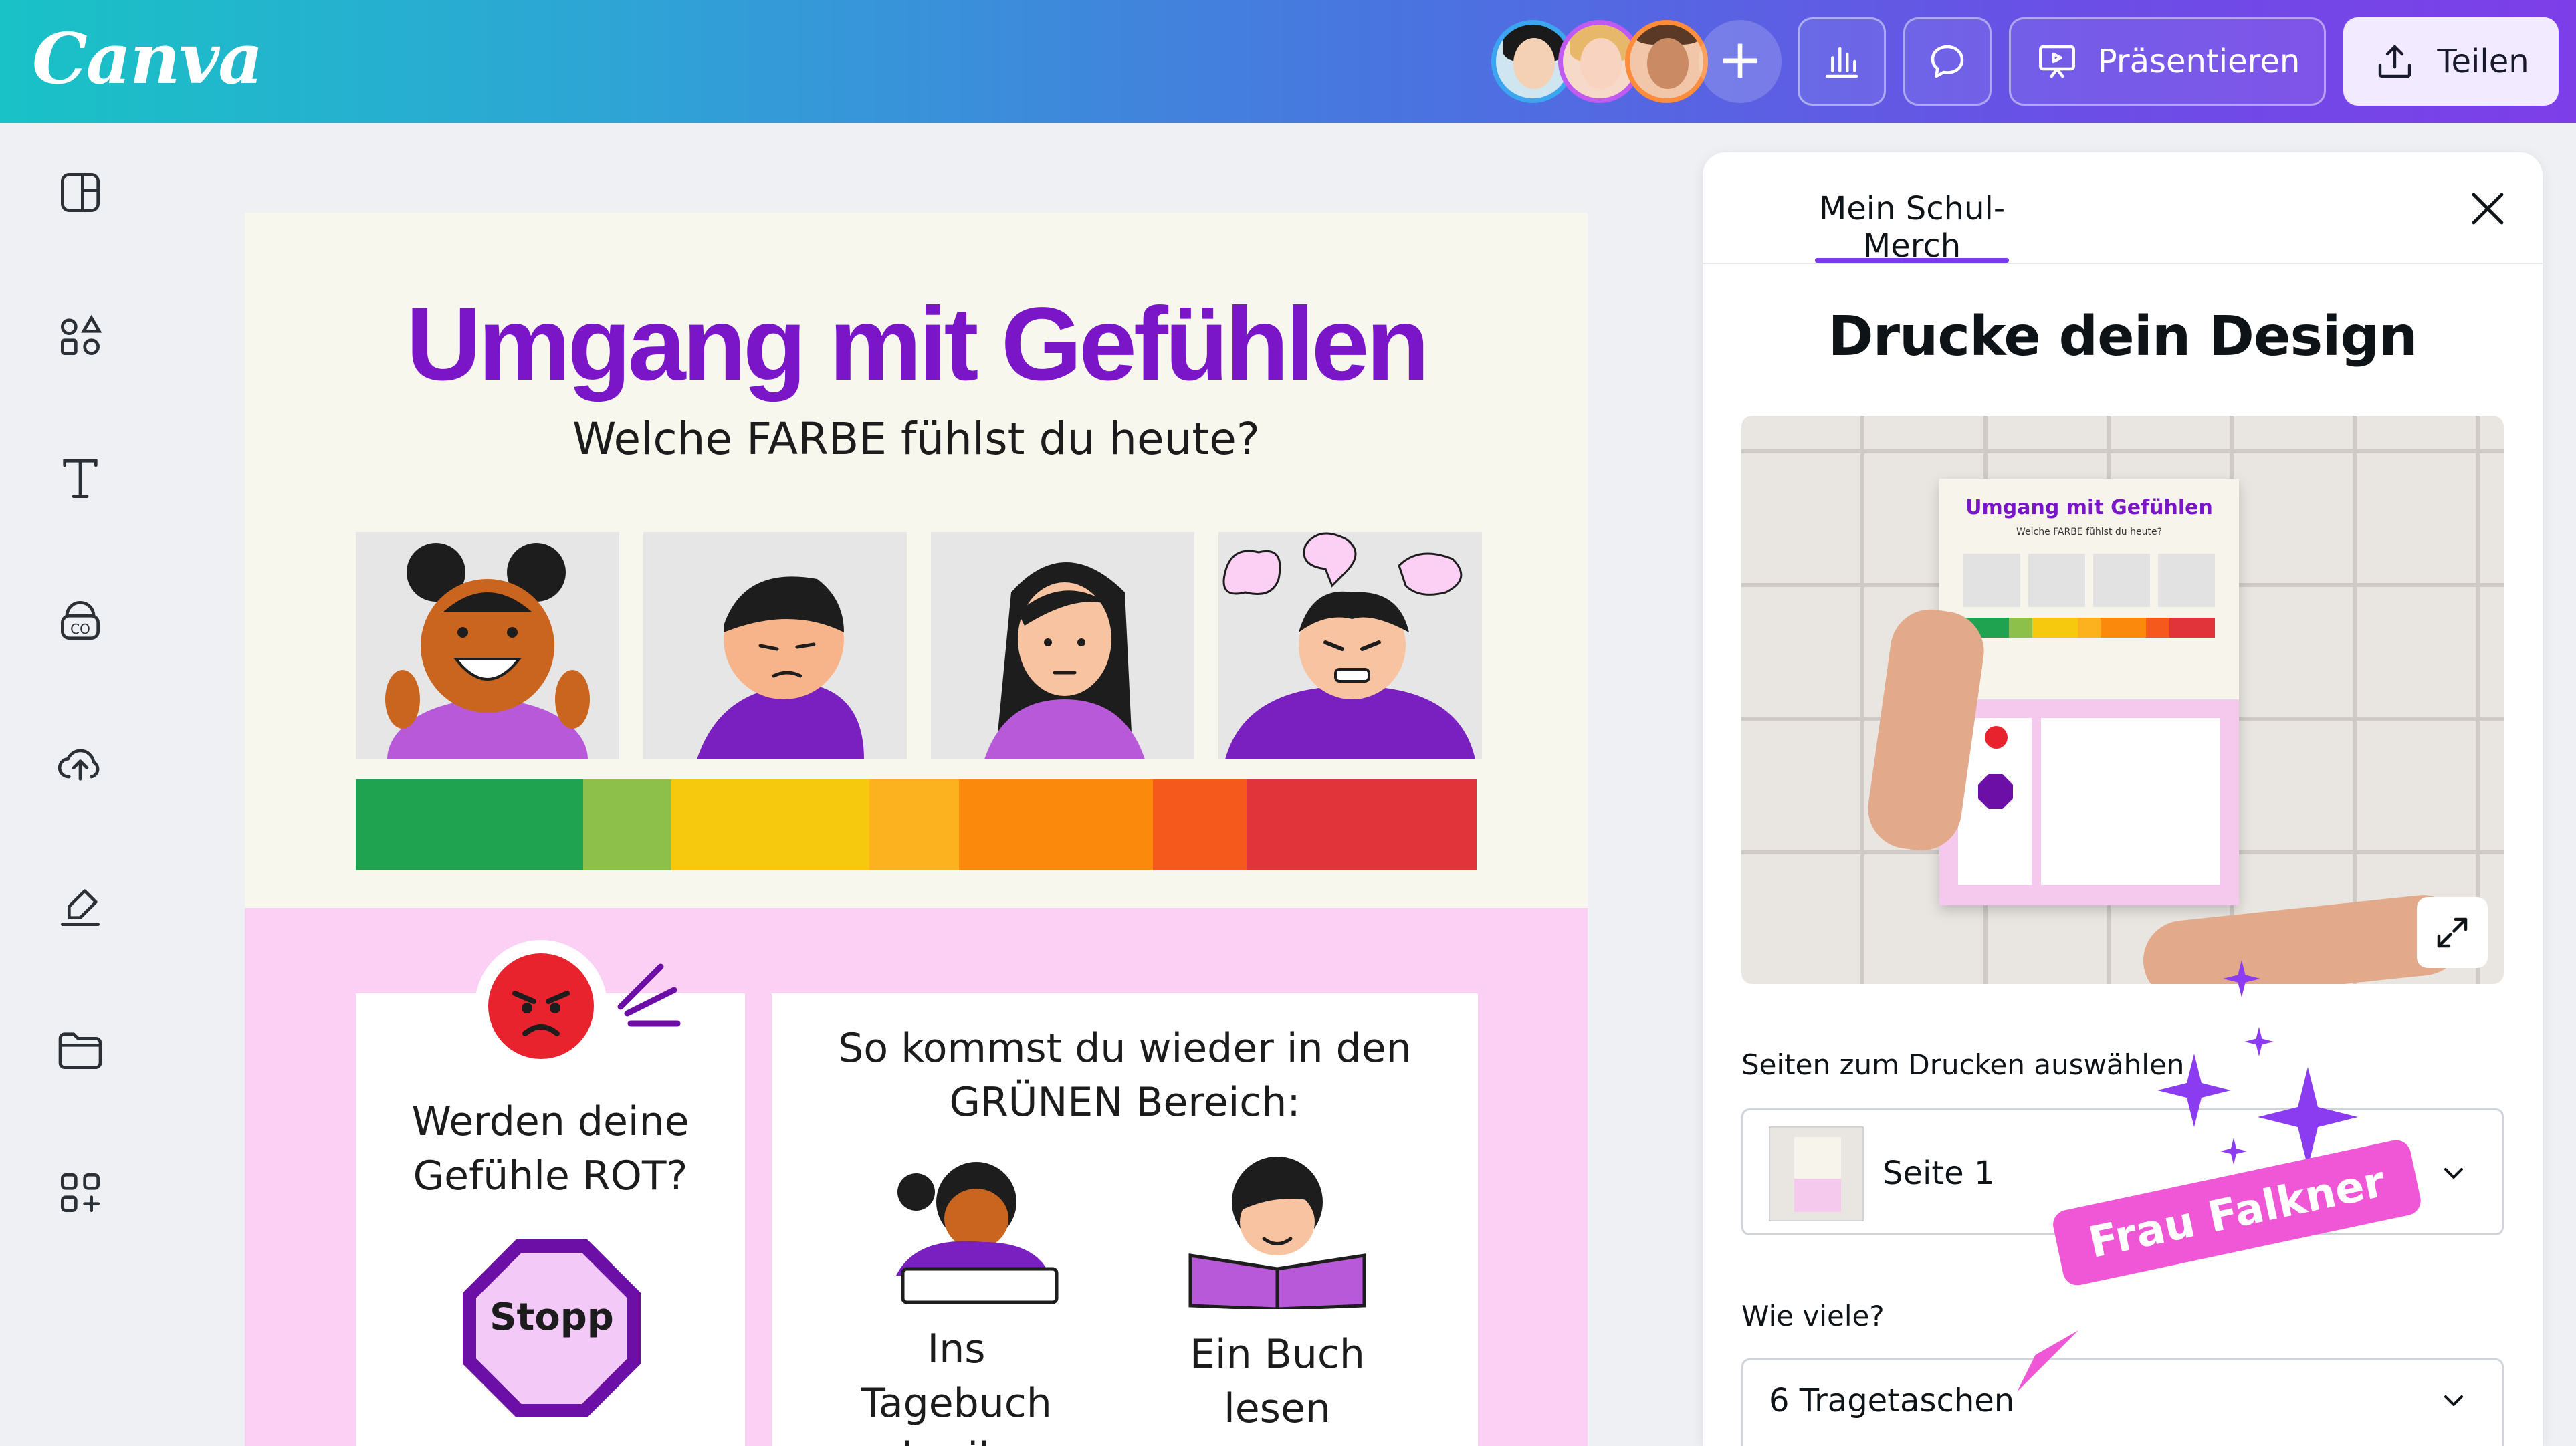 This screenshot has height=1446, width=2576. I want to click on uploads-icon, so click(80, 764).